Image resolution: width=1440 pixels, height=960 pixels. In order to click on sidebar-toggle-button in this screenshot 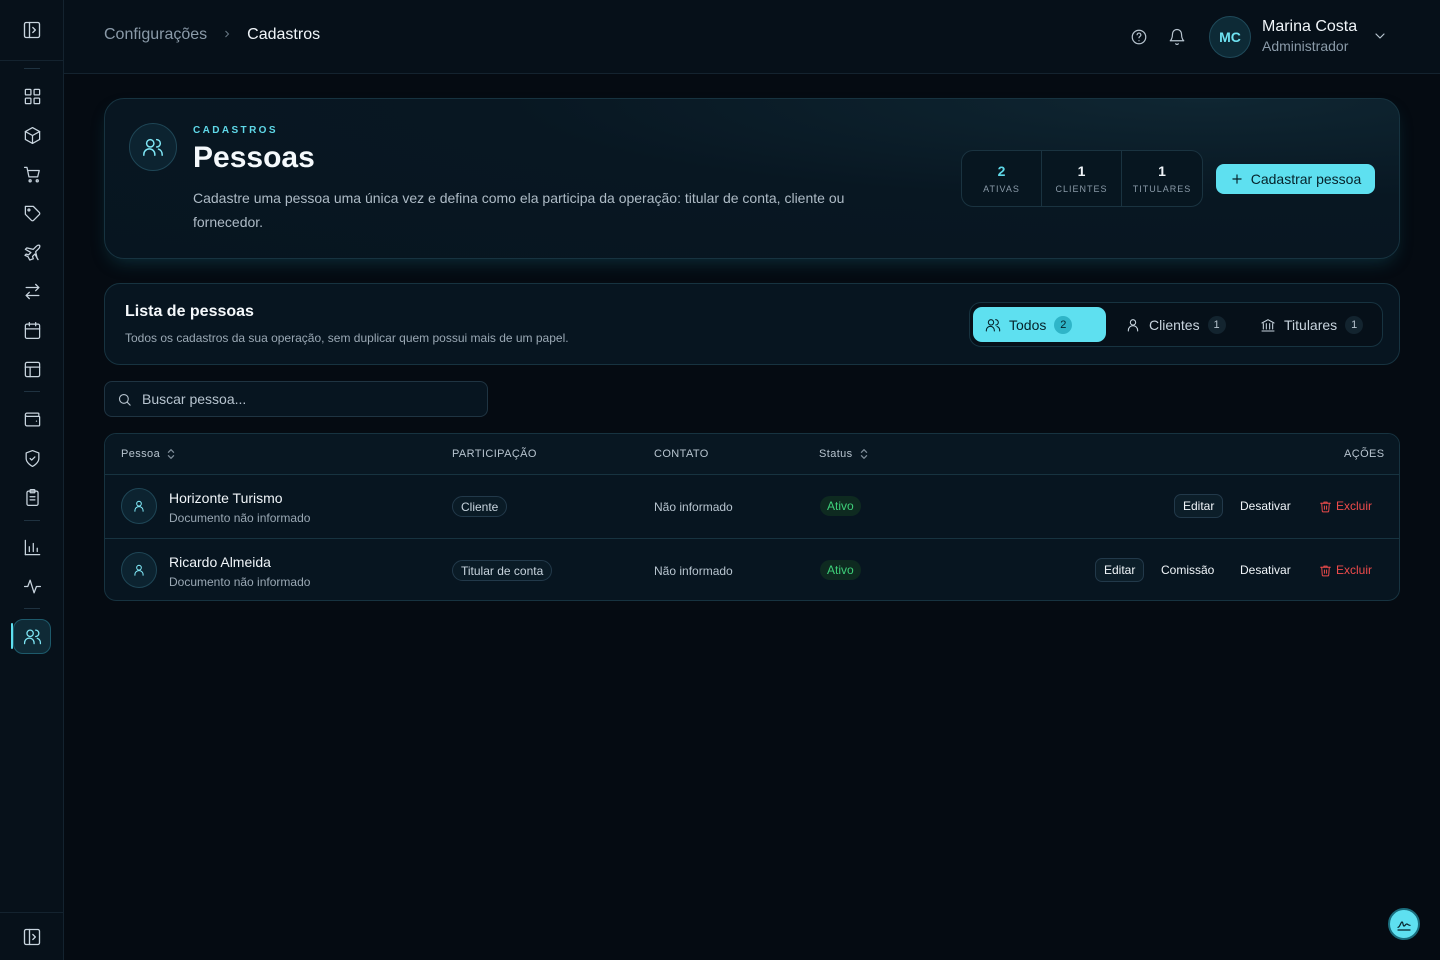, I will do `click(31, 30)`.